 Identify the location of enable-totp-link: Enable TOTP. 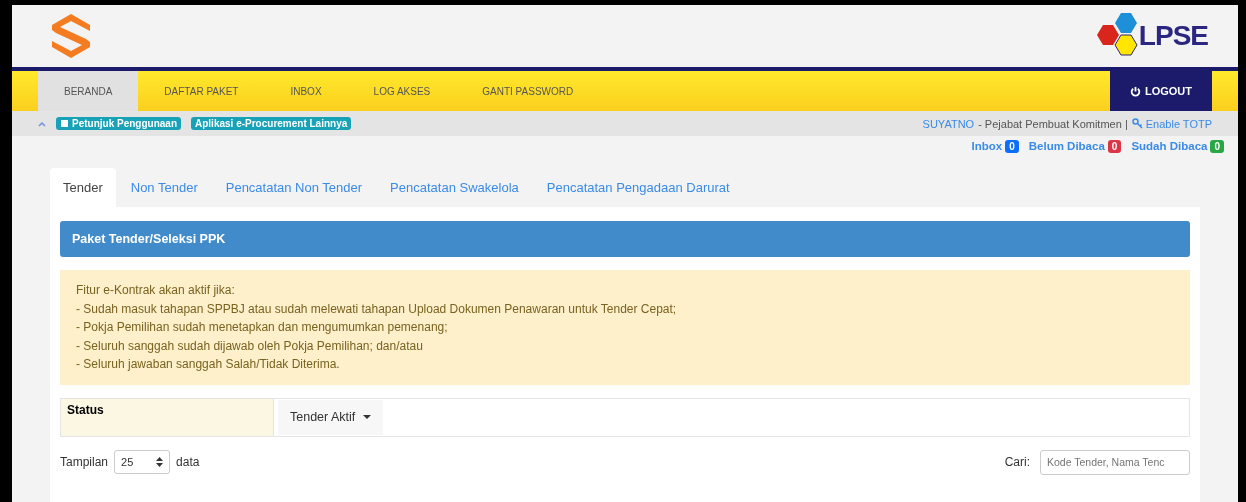
(1178, 123).